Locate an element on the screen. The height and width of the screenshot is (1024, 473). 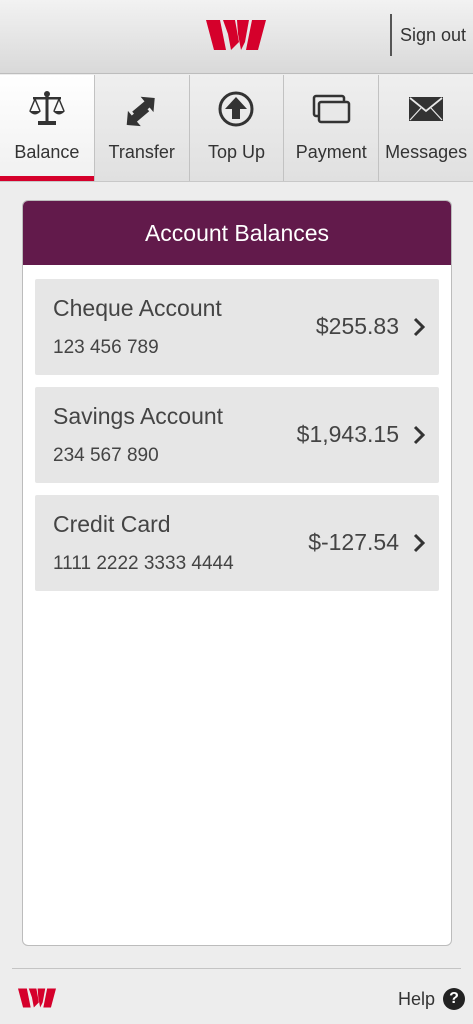
westpac-logo-footer is located at coordinates (37, 998).